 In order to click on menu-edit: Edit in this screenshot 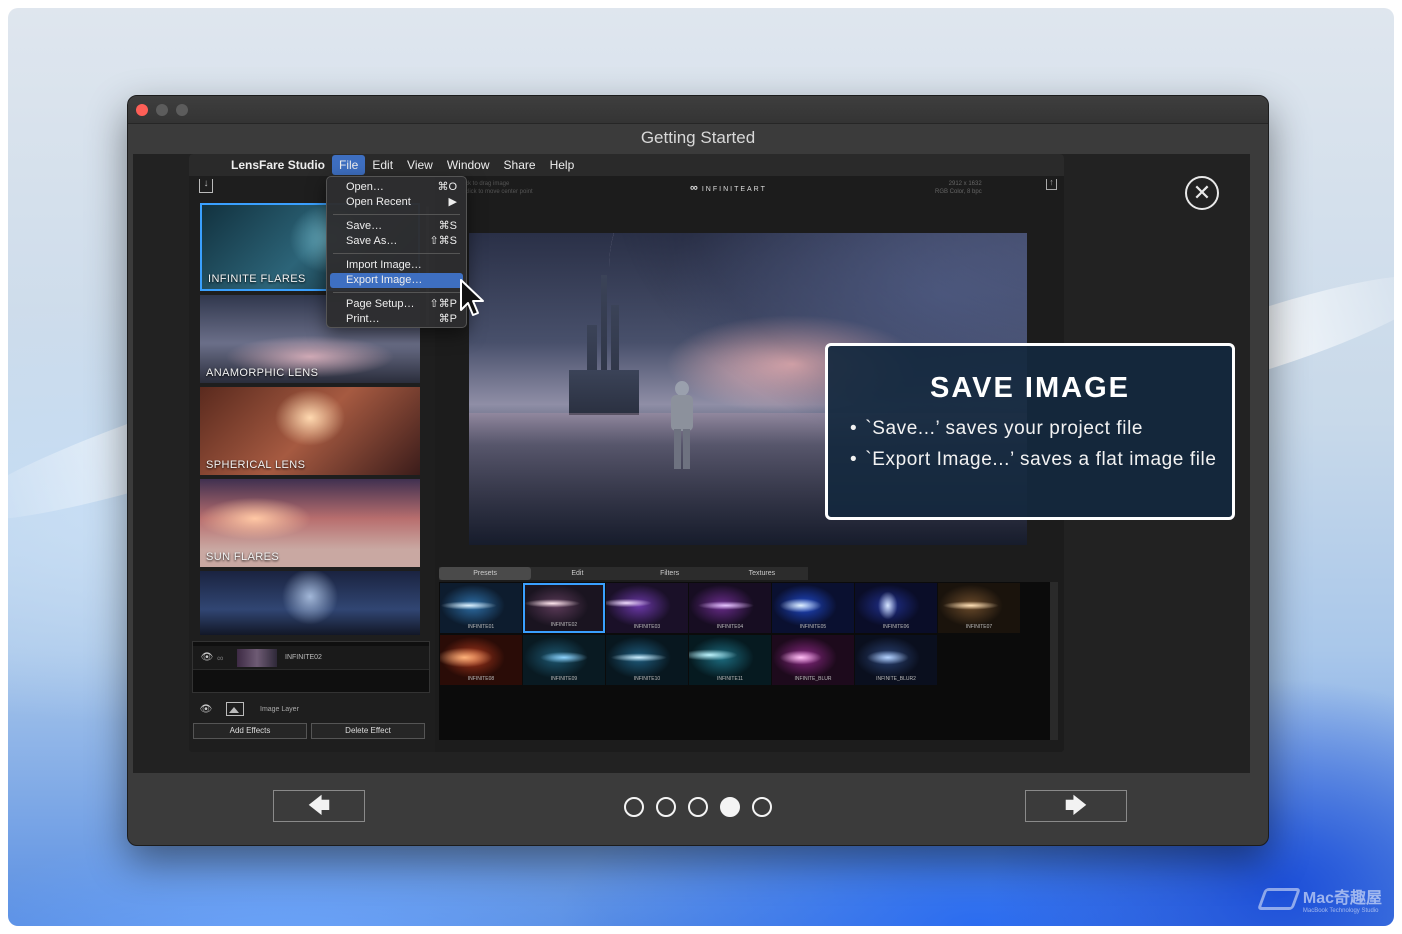, I will do `click(383, 165)`.